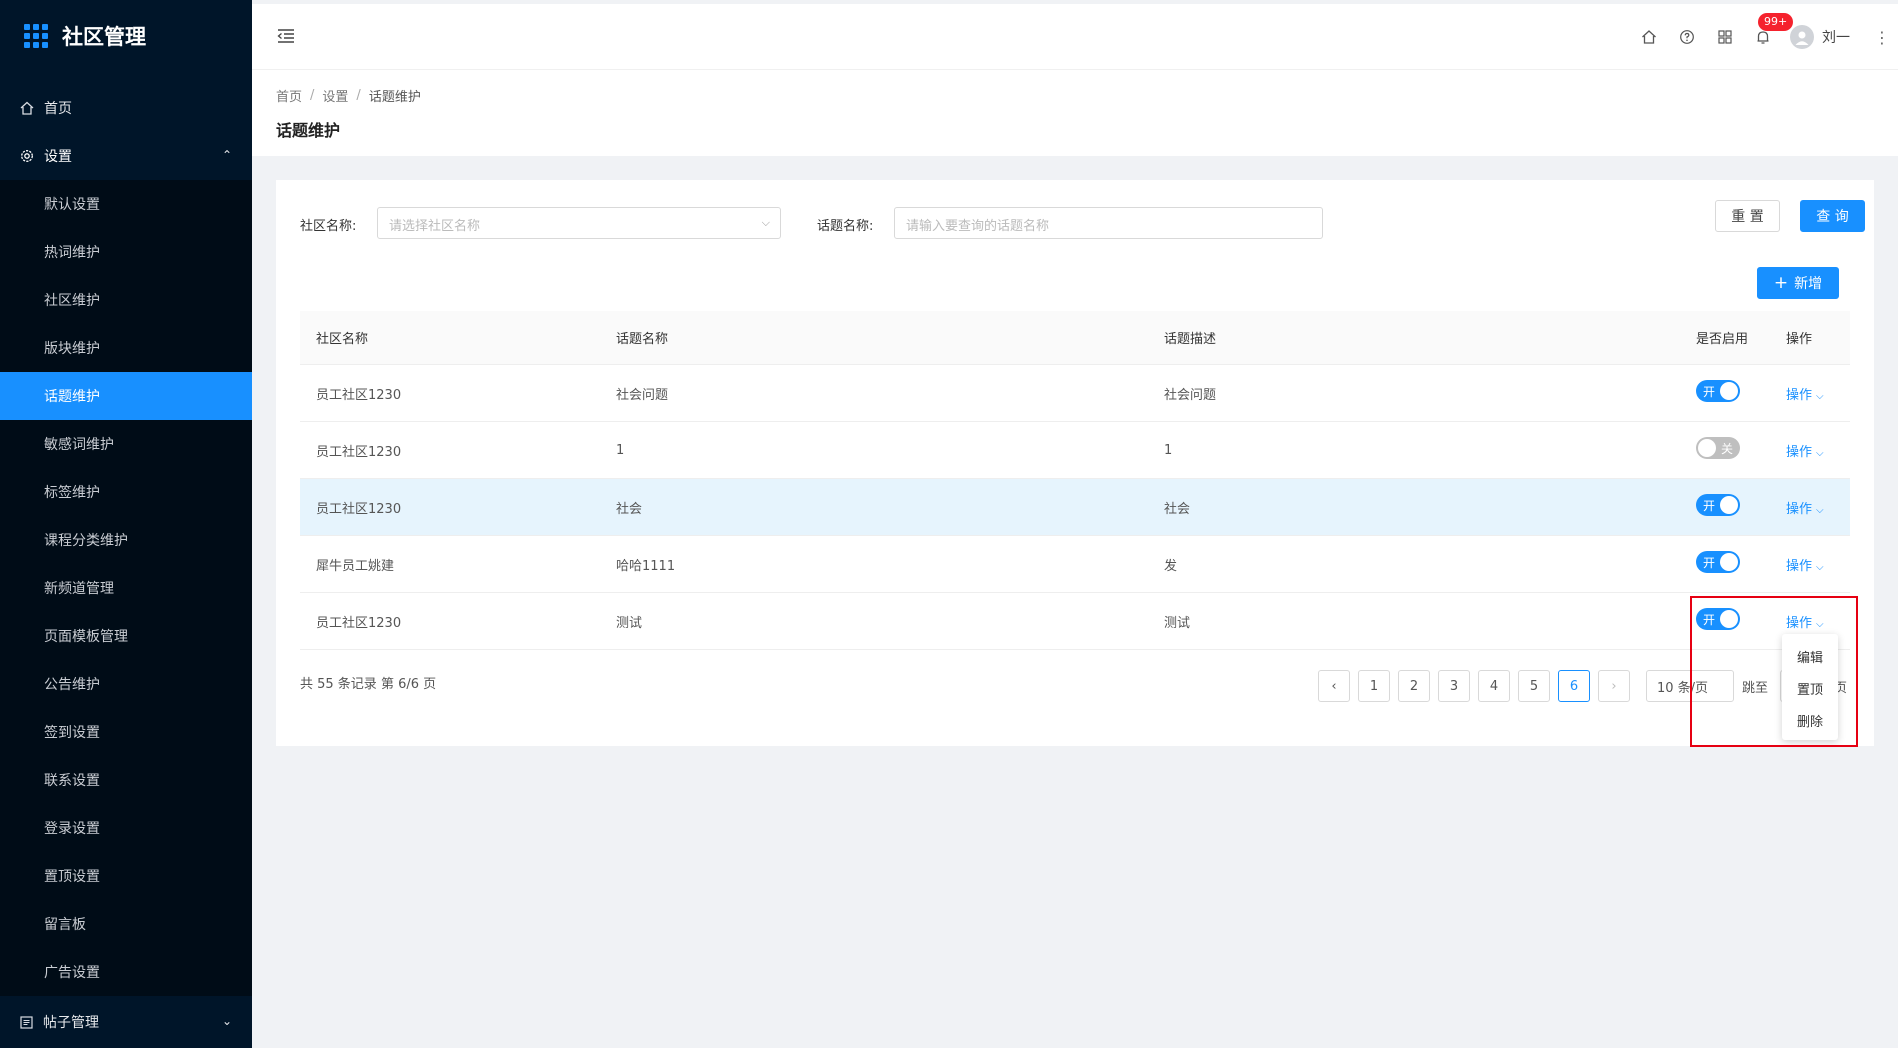 The width and height of the screenshot is (1898, 1048). What do you see at coordinates (1799, 339) in the screenshot?
I see `column-header: 操作` at bounding box center [1799, 339].